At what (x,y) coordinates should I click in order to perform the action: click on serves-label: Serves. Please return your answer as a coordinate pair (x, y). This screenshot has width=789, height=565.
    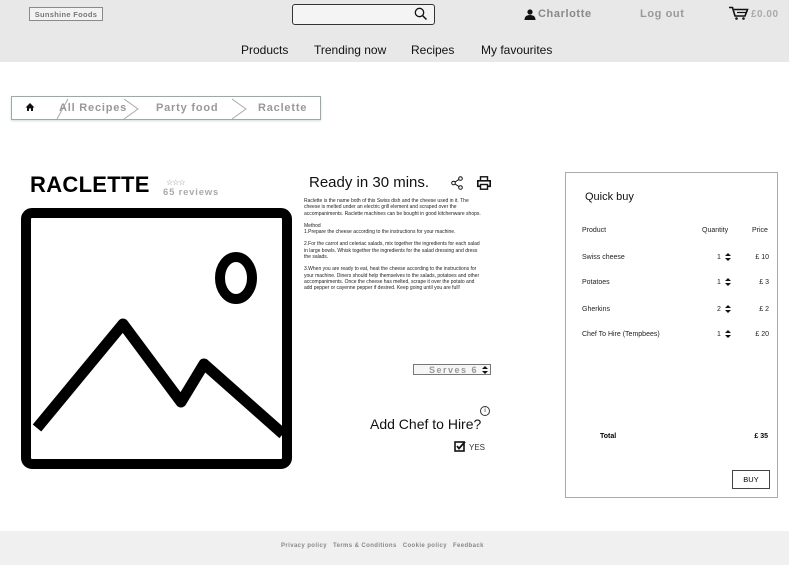
    Looking at the image, I should click on (448, 369).